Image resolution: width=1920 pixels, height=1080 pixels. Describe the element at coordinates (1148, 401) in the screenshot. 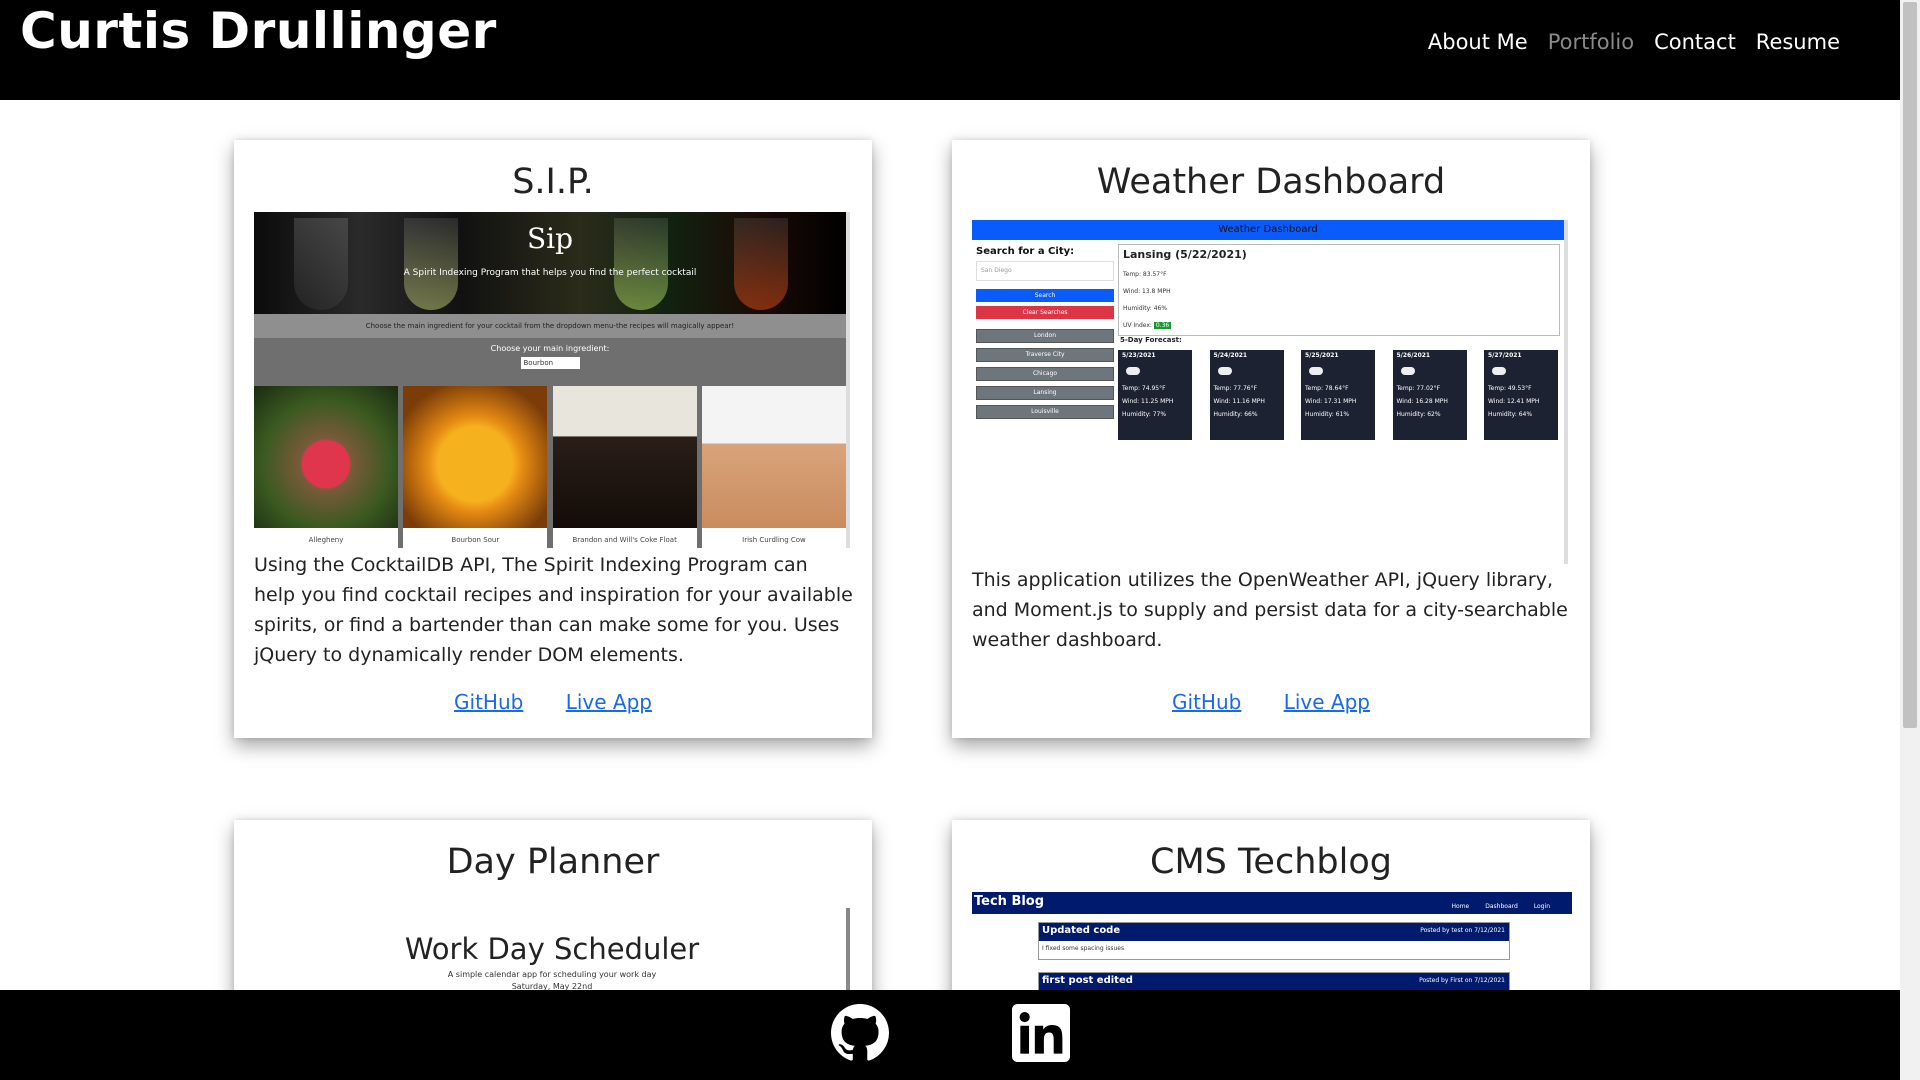

I see `wx-day-wind: Wind: 11.25 MPH` at that location.